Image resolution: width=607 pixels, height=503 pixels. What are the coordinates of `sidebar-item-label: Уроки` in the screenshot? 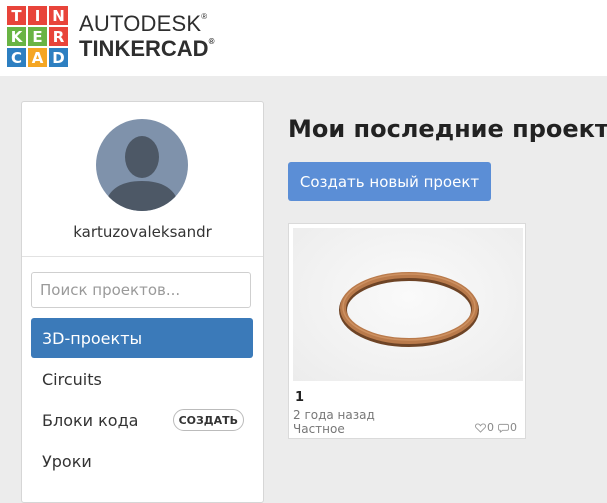 It's located at (67, 461).